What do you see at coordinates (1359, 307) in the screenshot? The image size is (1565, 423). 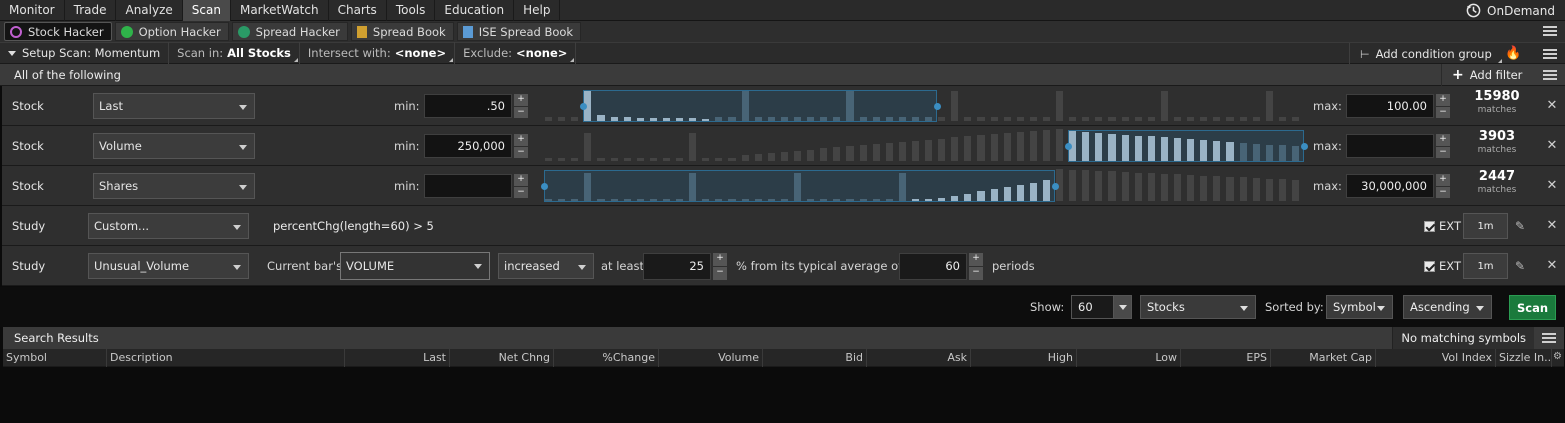 I see `sort-field-dropdown: Symbol` at bounding box center [1359, 307].